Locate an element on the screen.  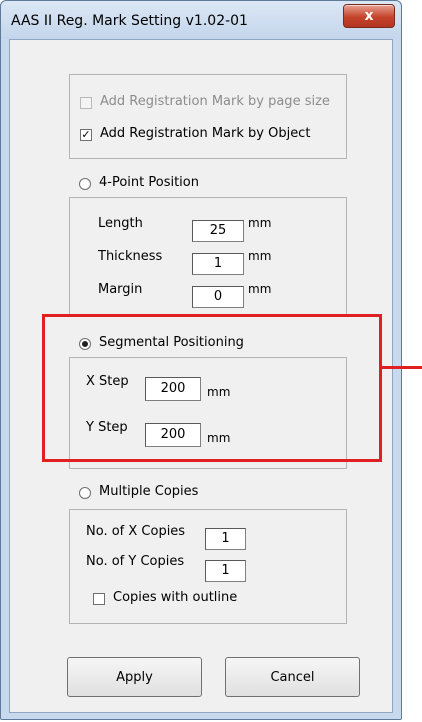
by-object-checkbox: ✓ is located at coordinates (86, 135).